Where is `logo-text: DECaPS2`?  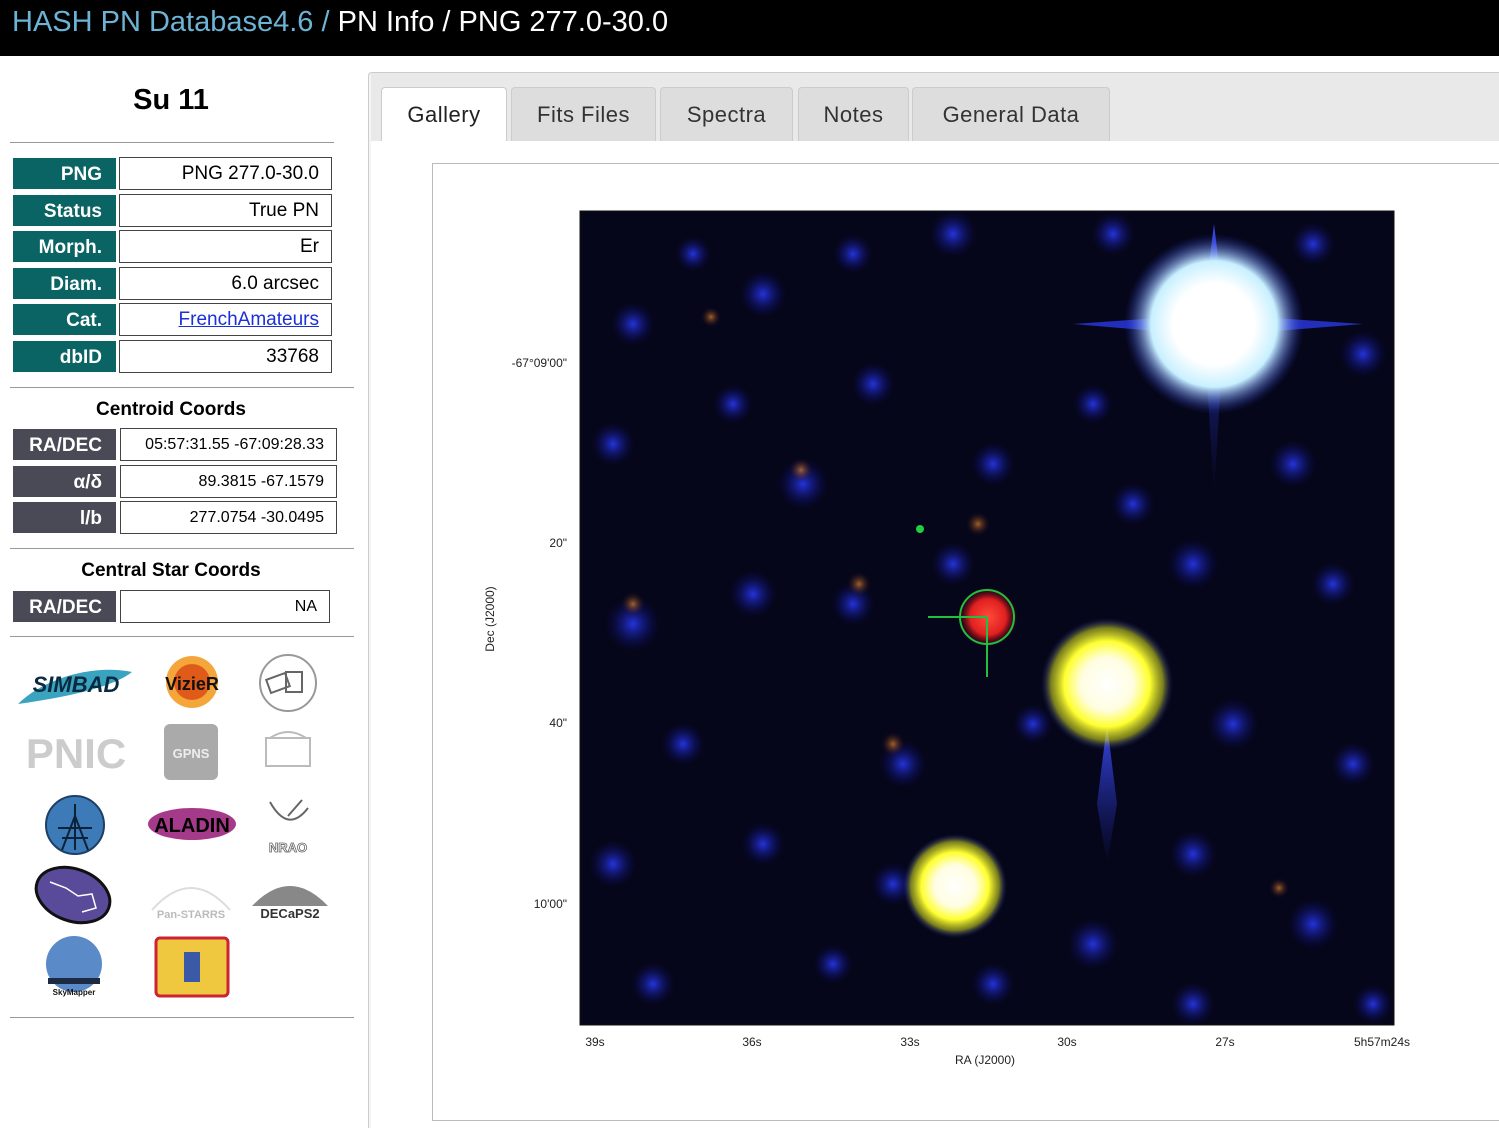 logo-text: DECaPS2 is located at coordinates (289, 913).